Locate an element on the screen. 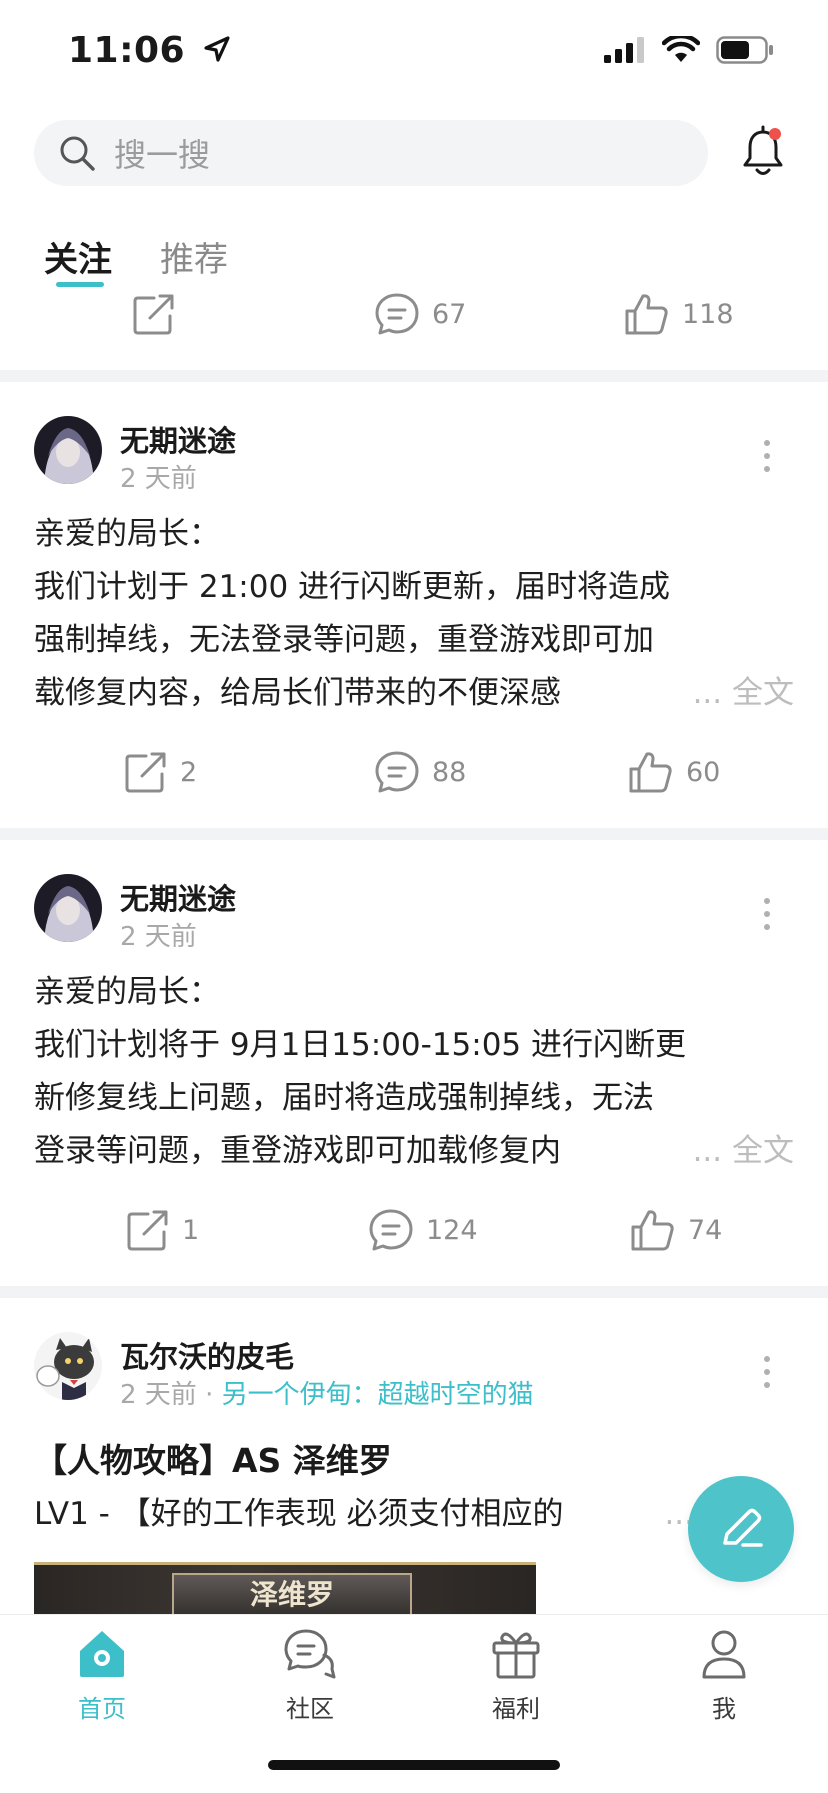 This screenshot has width=828, height=1793. post-line: 载修复内容，给局长们带来的不便深感 ... 全文 is located at coordinates (414, 693).